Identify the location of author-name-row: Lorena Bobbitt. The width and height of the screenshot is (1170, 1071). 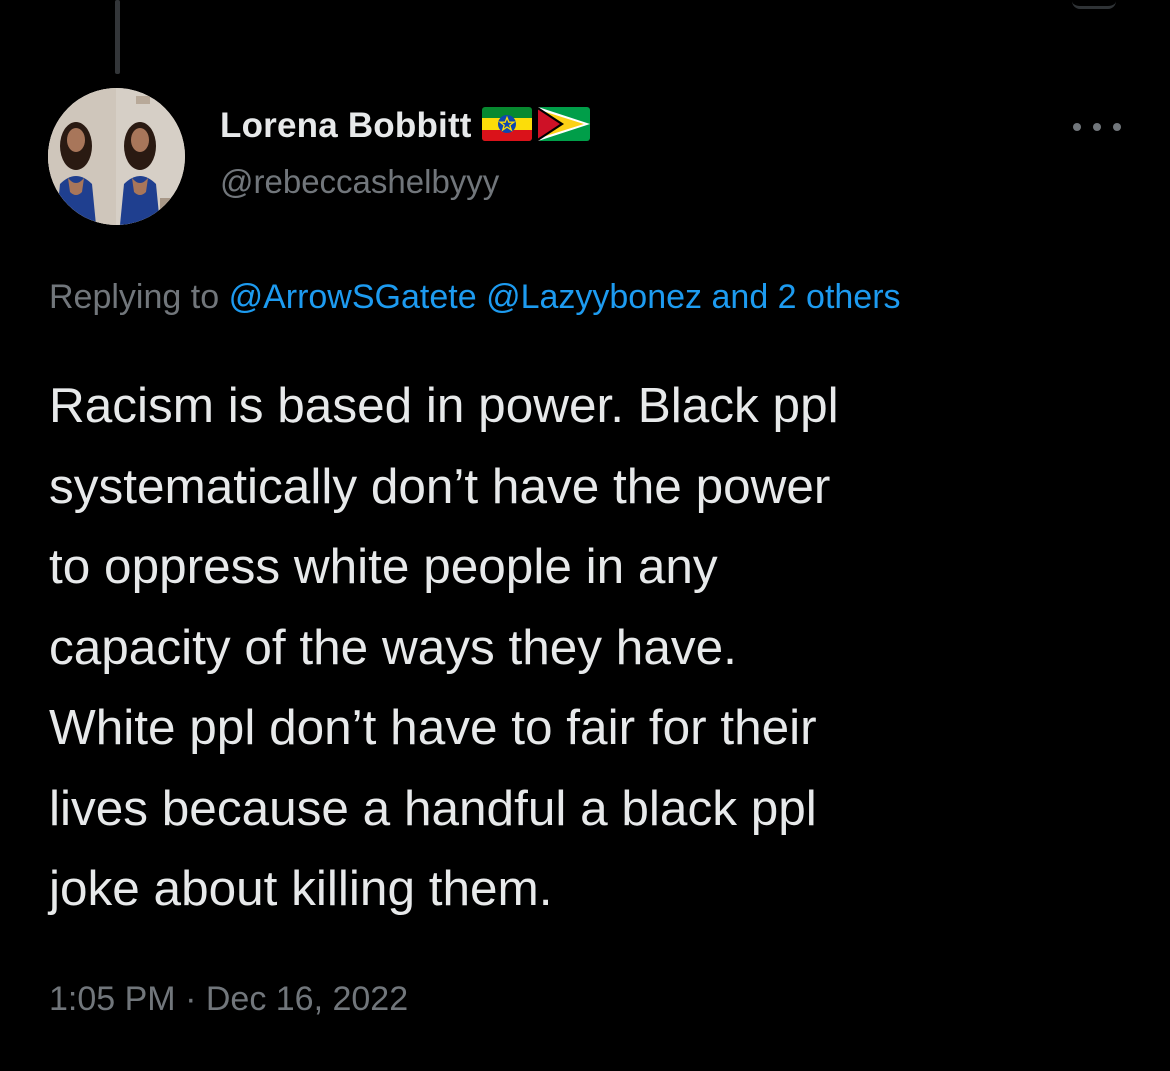
(405, 126).